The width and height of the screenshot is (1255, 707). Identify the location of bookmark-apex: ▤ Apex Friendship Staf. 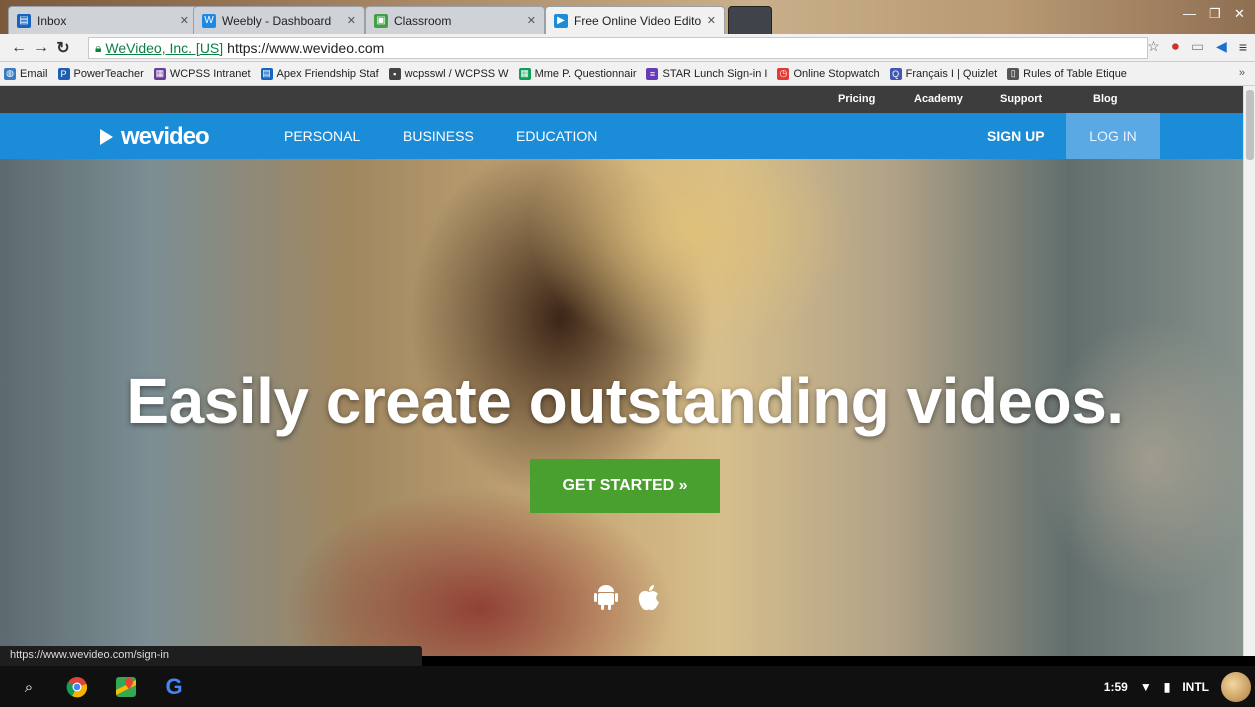
(319, 73).